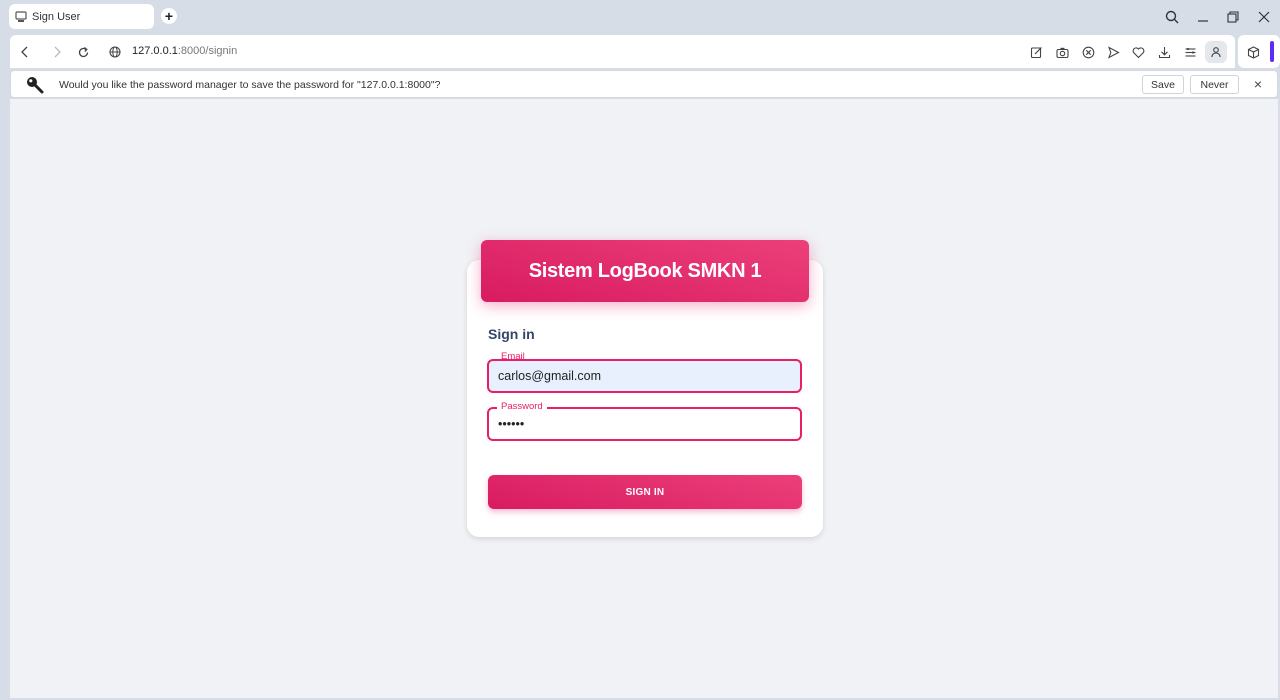  I want to click on extensions-cube-icon, so click(1253, 52).